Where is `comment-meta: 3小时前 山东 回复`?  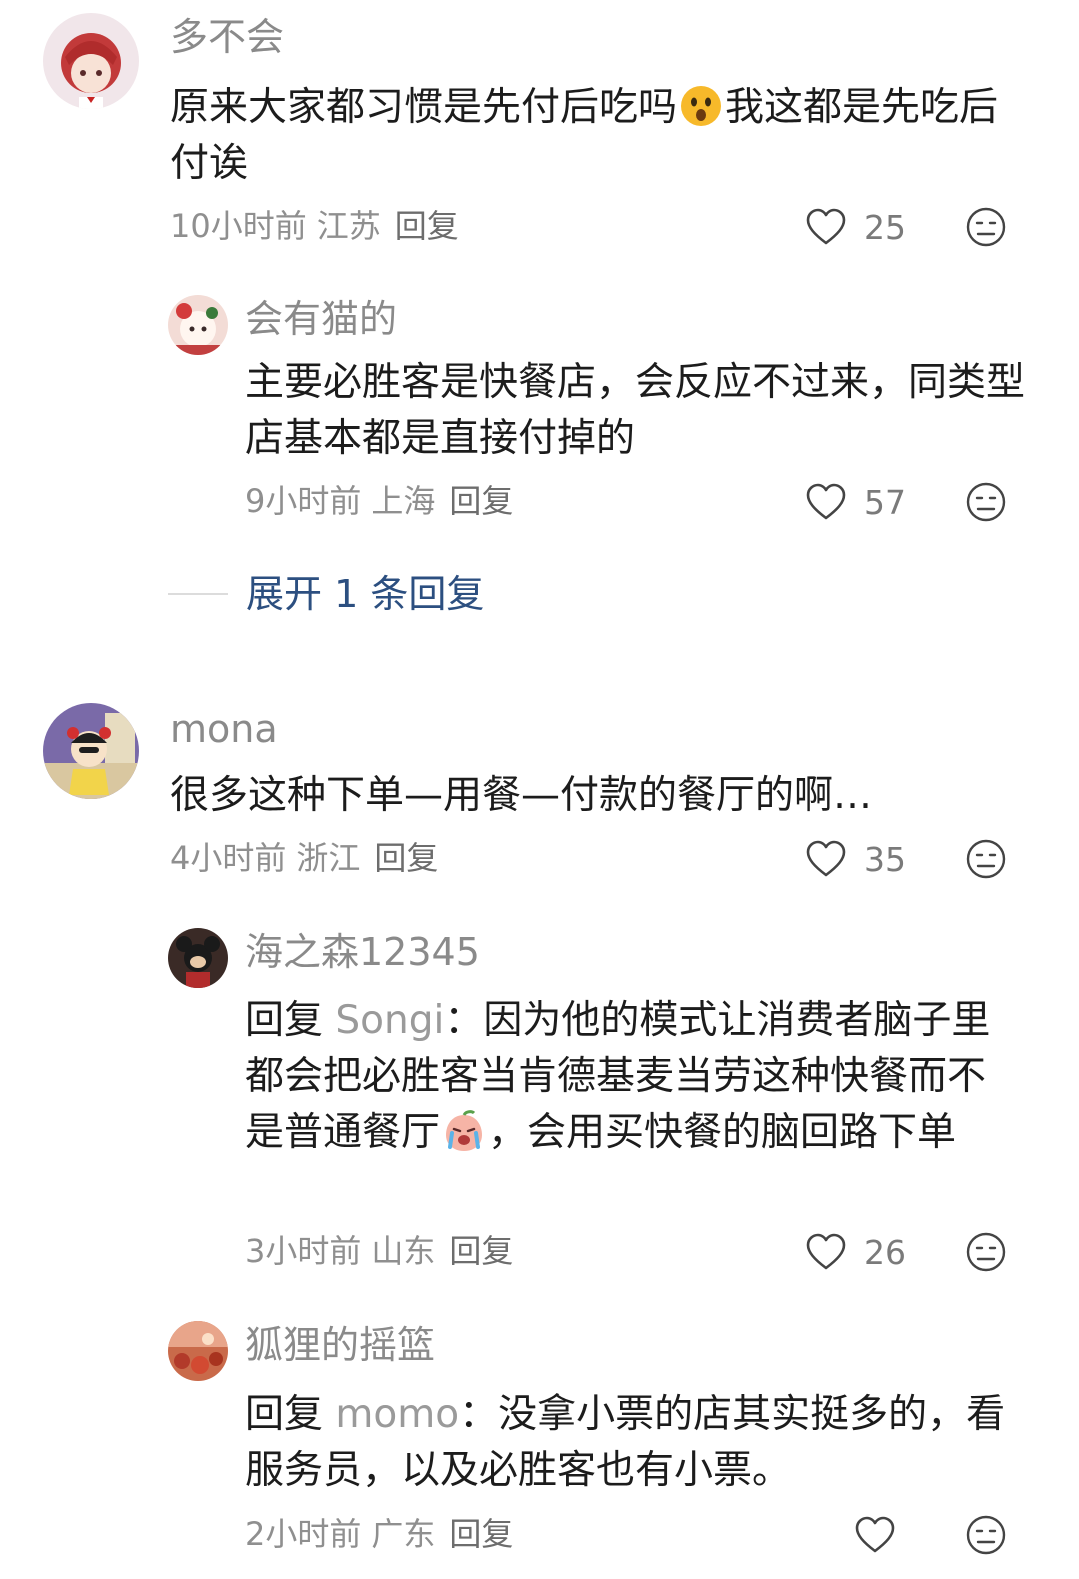
comment-meta: 3小时前 山东 回复 is located at coordinates (379, 1251).